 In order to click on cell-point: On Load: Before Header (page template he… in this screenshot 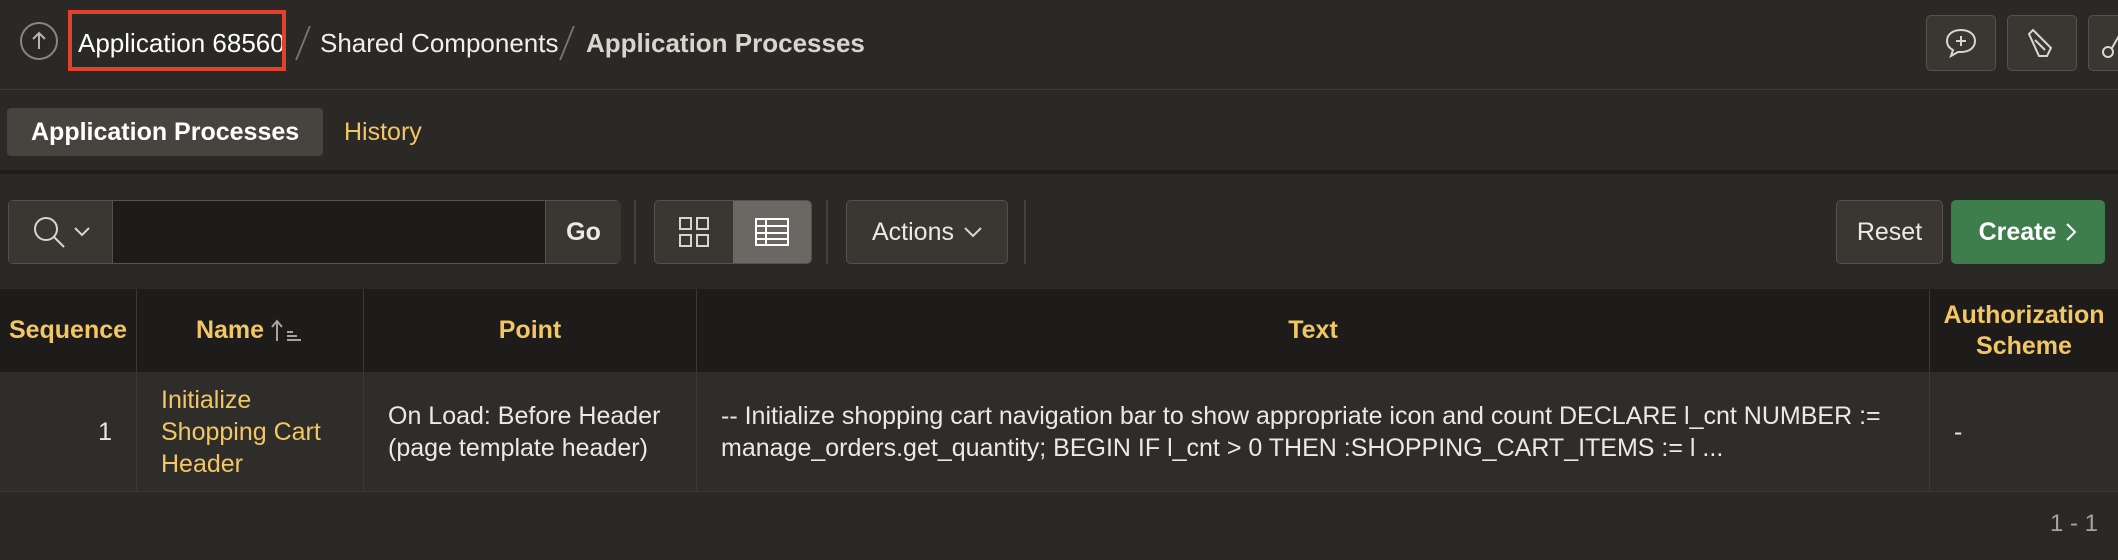, I will do `click(530, 431)`.